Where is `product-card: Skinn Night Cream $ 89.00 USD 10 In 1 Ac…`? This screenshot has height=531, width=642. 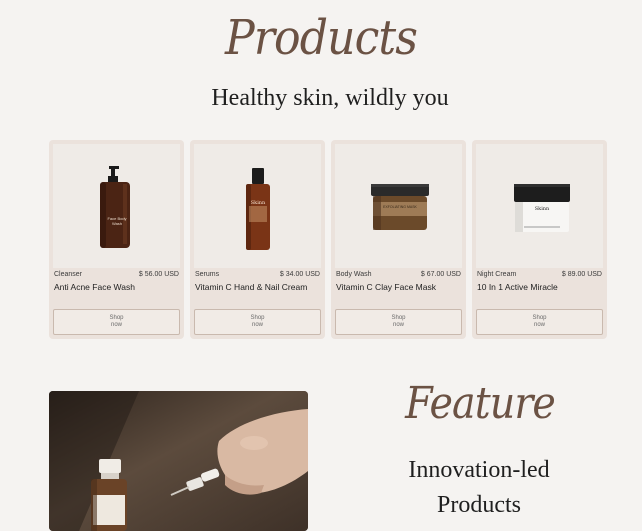 product-card: Skinn Night Cream $ 89.00 USD 10 In 1 Ac… is located at coordinates (539, 239).